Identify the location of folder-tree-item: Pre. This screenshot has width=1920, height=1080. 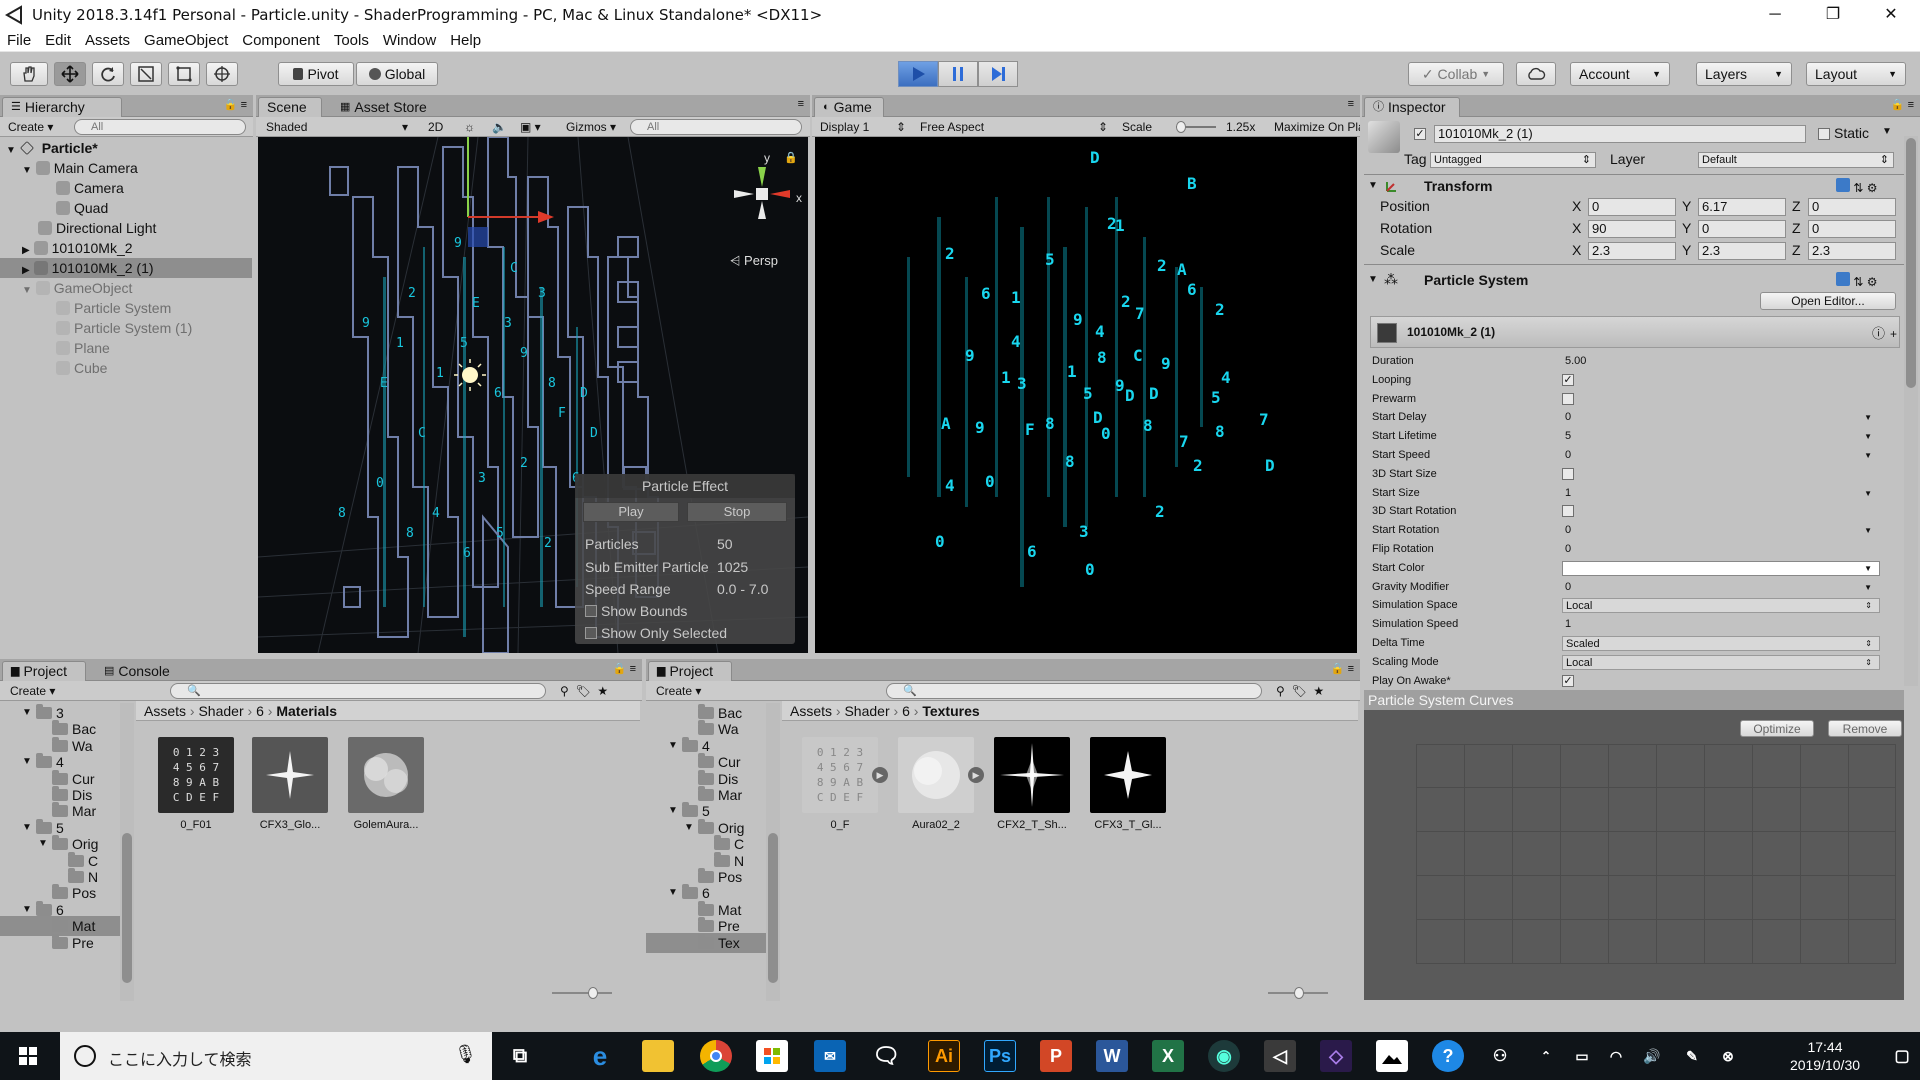
(60, 943).